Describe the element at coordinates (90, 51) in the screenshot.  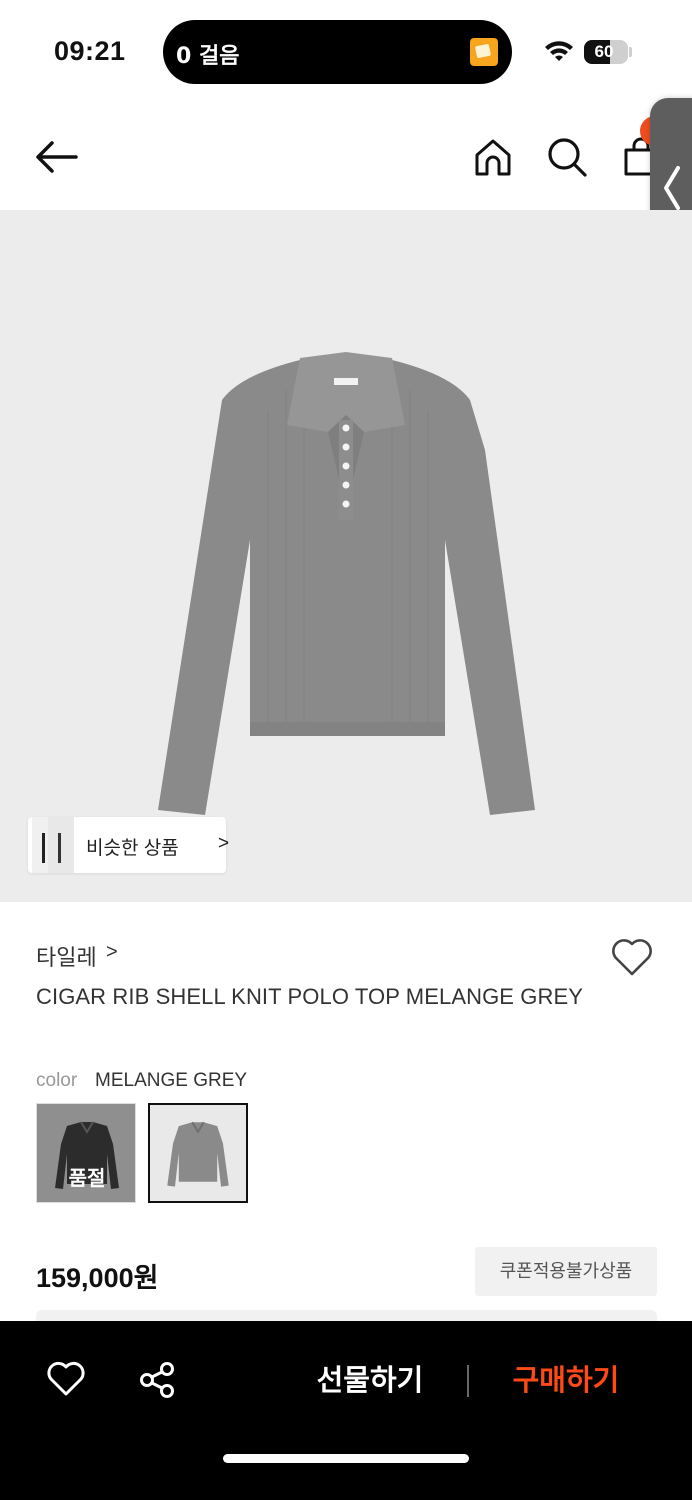
I see `status-time: 09:21` at that location.